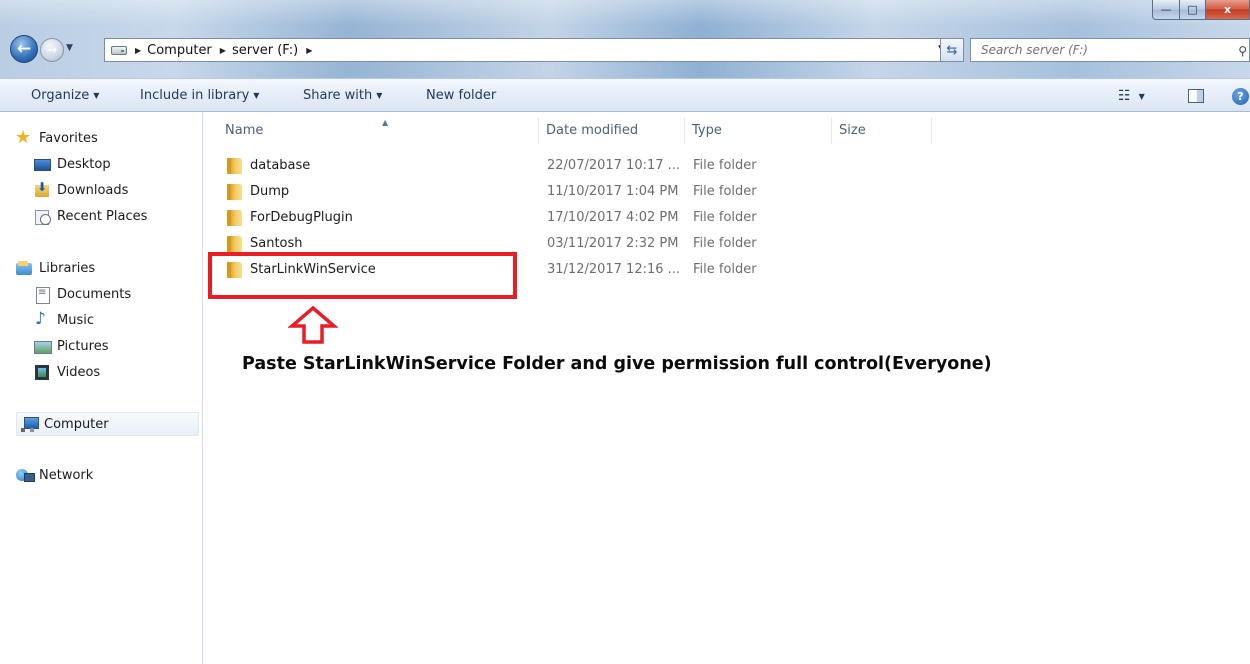  What do you see at coordinates (66, 475) in the screenshot?
I see `nav-label: Network` at bounding box center [66, 475].